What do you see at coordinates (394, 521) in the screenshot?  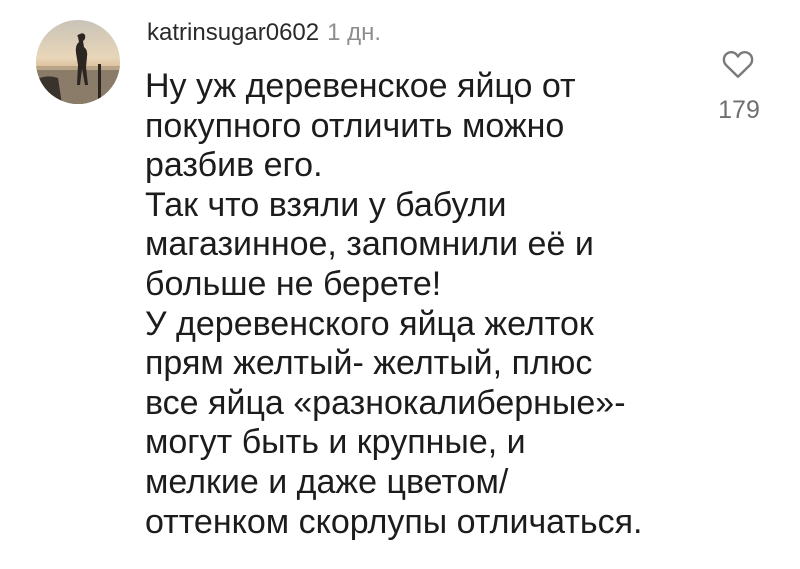 I see `comment-text-line: оттенком скорлупы отличаться.` at bounding box center [394, 521].